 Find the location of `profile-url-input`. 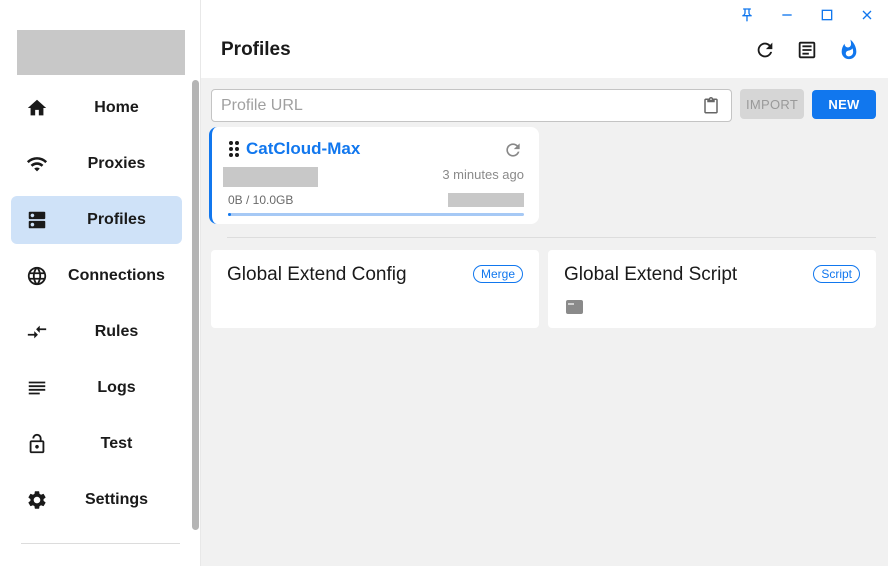

profile-url-input is located at coordinates (456, 105).